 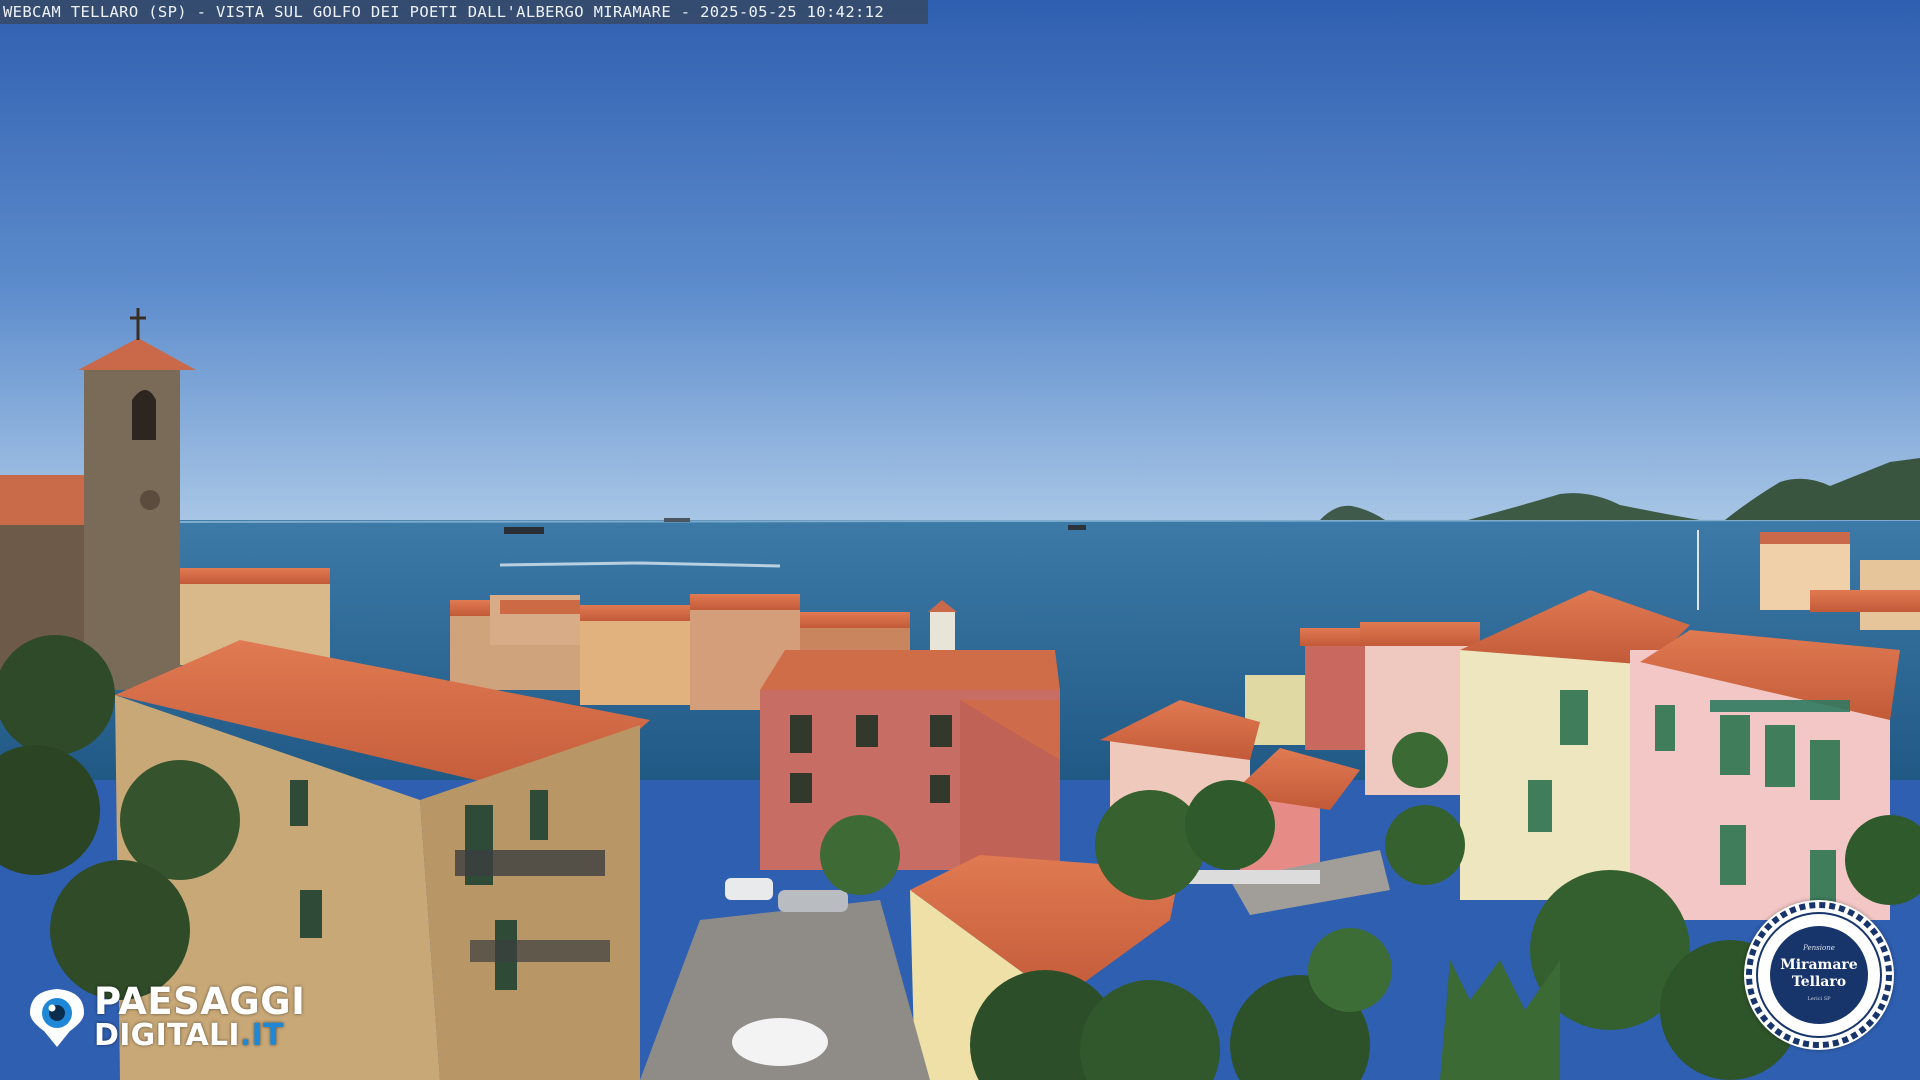 I want to click on seal-small-text: Pensione, so click(x=1819, y=948).